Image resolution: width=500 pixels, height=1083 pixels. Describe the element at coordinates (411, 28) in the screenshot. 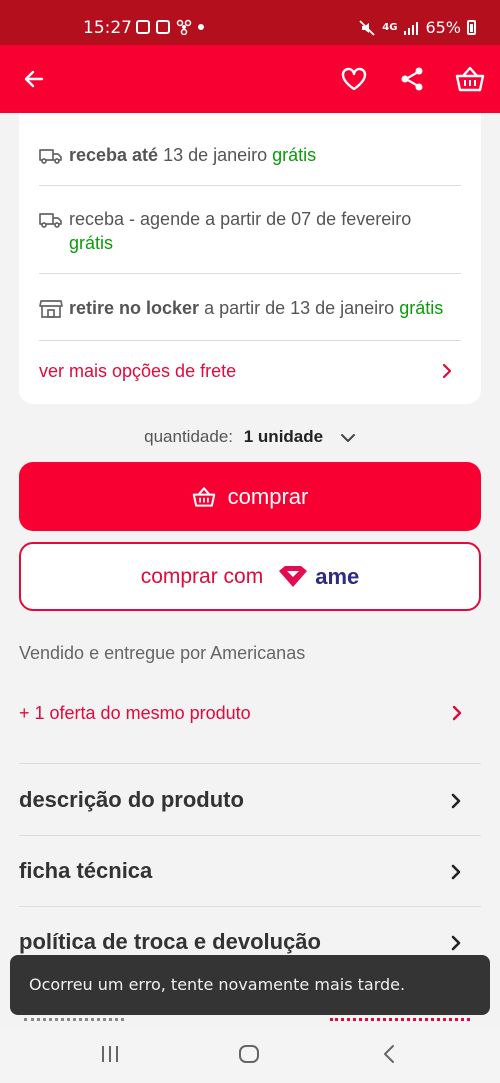

I see `signal-icon` at that location.